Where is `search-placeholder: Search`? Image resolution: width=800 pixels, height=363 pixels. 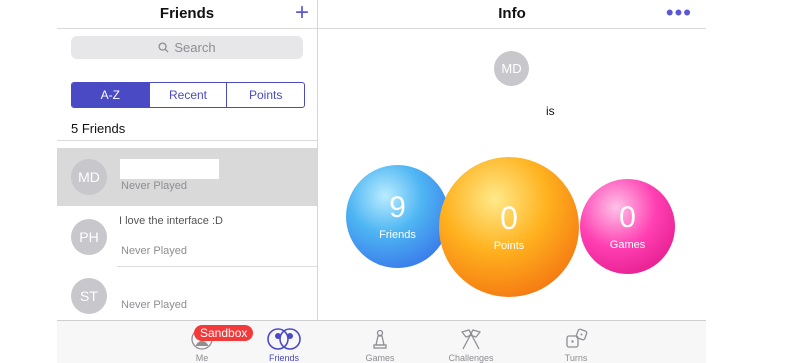 search-placeholder: Search is located at coordinates (195, 47).